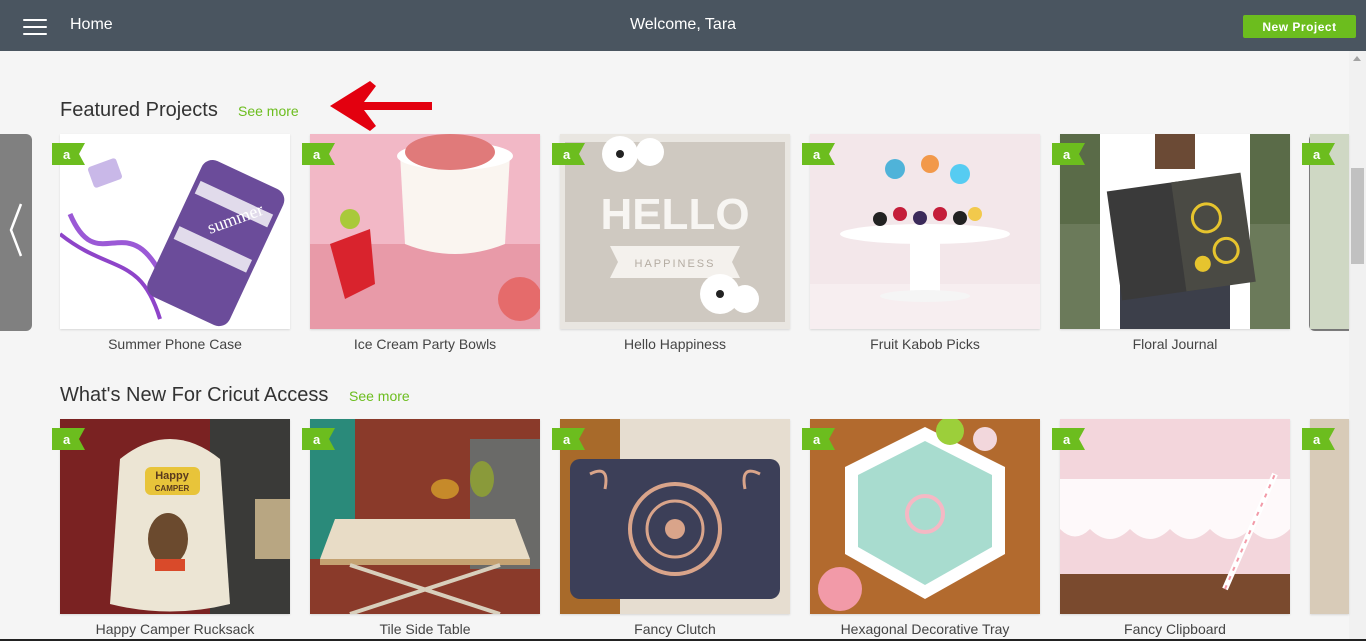 This screenshot has height=641, width=1366. I want to click on new-project-button: New Project, so click(1299, 26).